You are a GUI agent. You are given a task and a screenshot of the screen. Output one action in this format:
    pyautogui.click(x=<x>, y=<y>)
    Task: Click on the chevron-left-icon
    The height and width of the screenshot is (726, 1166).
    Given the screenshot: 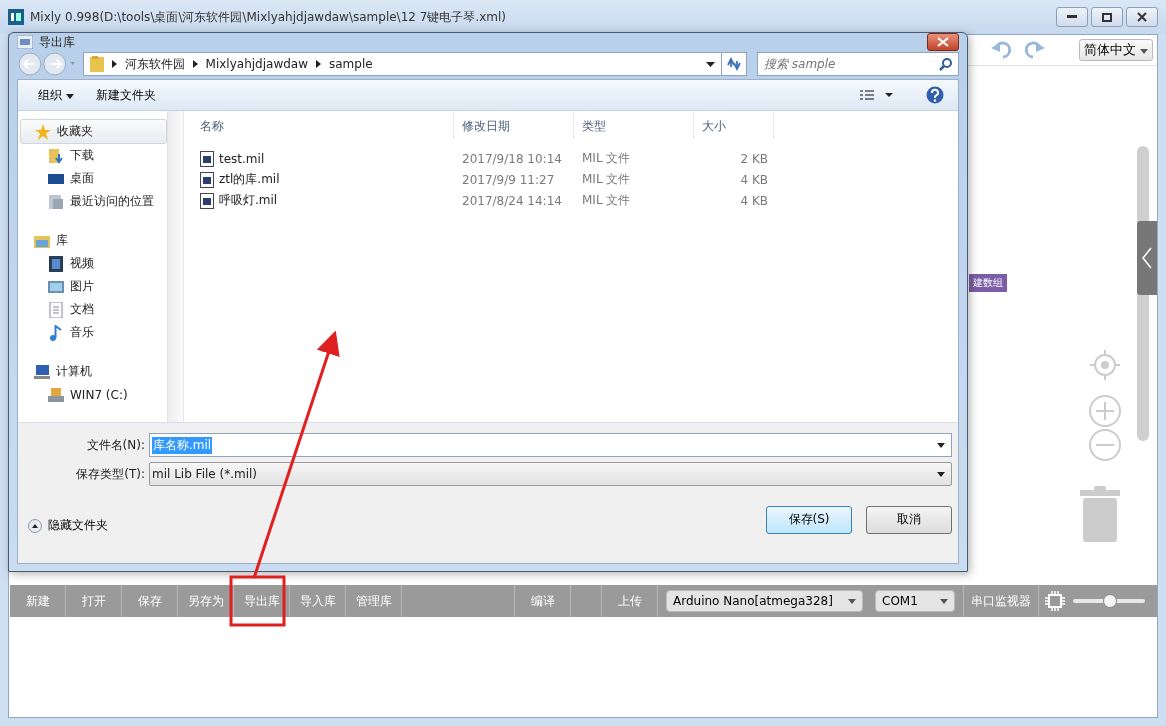 What is the action you would take?
    pyautogui.click(x=1147, y=258)
    